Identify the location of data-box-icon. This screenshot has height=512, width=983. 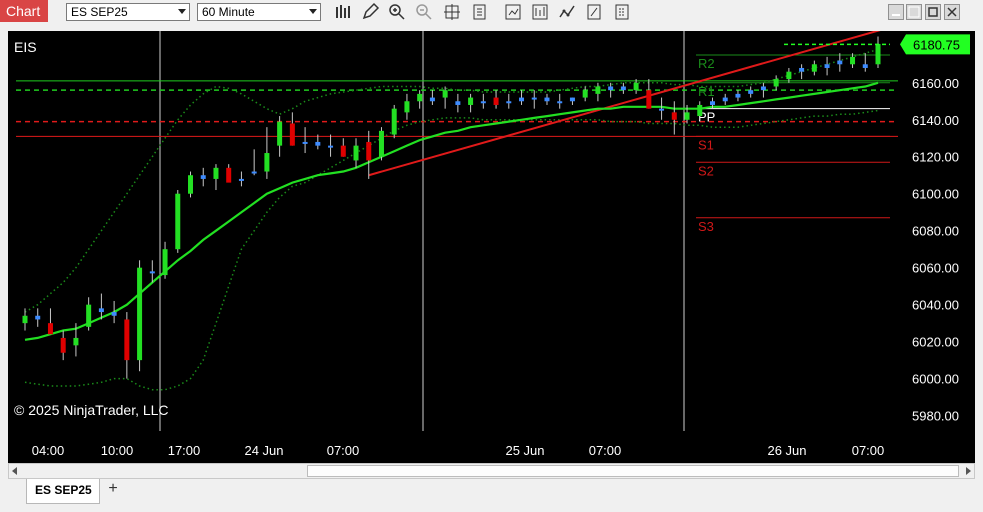
(480, 12).